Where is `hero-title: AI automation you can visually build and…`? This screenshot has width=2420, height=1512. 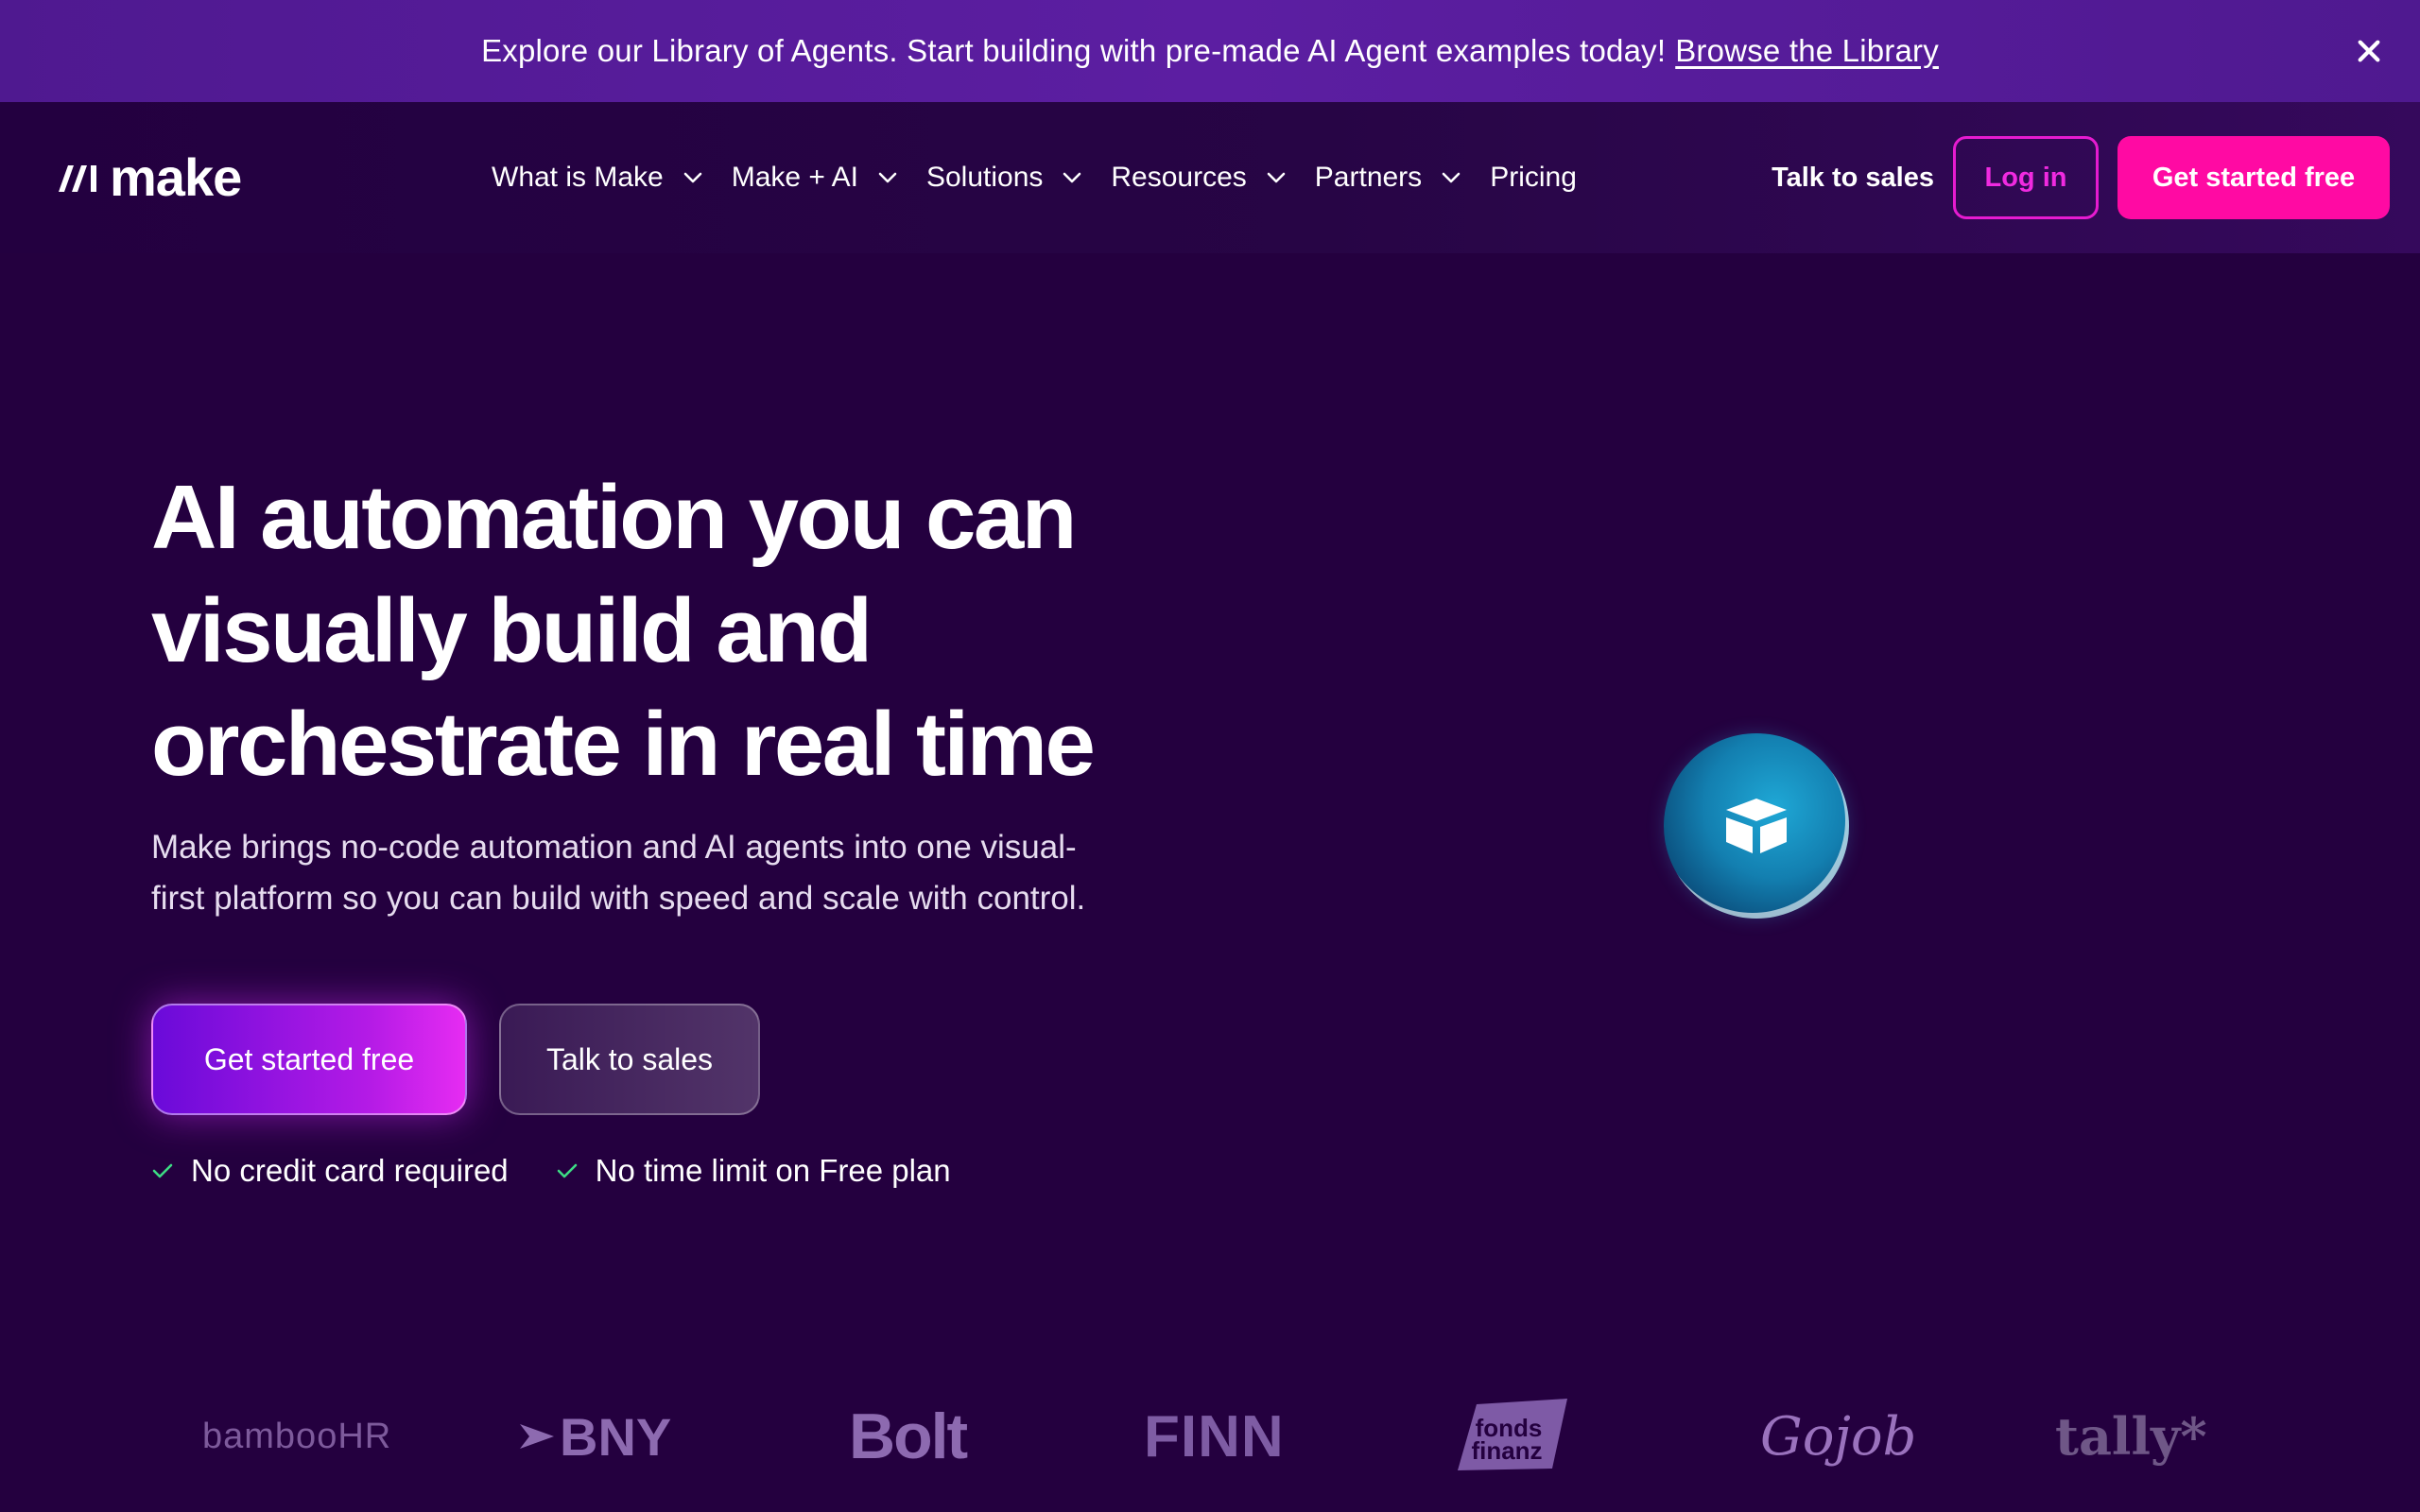
hero-title: AI automation you can visually build and… is located at coordinates (718, 631).